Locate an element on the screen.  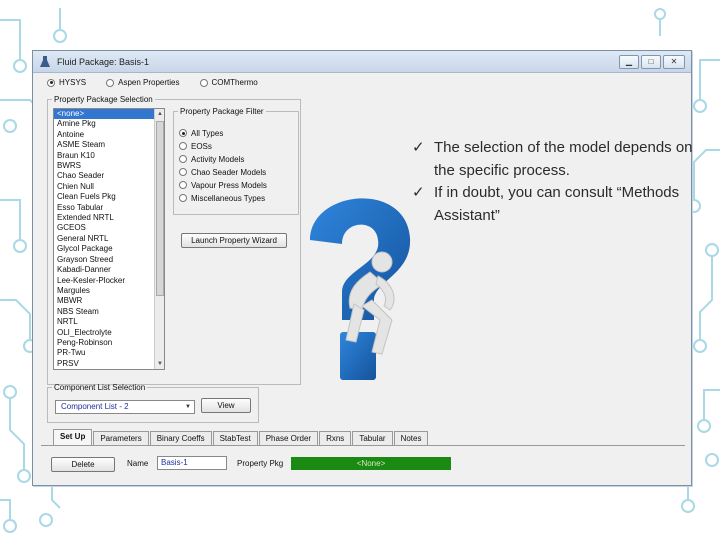
tab-stabtest: StabTest is located at coordinates (235, 438).